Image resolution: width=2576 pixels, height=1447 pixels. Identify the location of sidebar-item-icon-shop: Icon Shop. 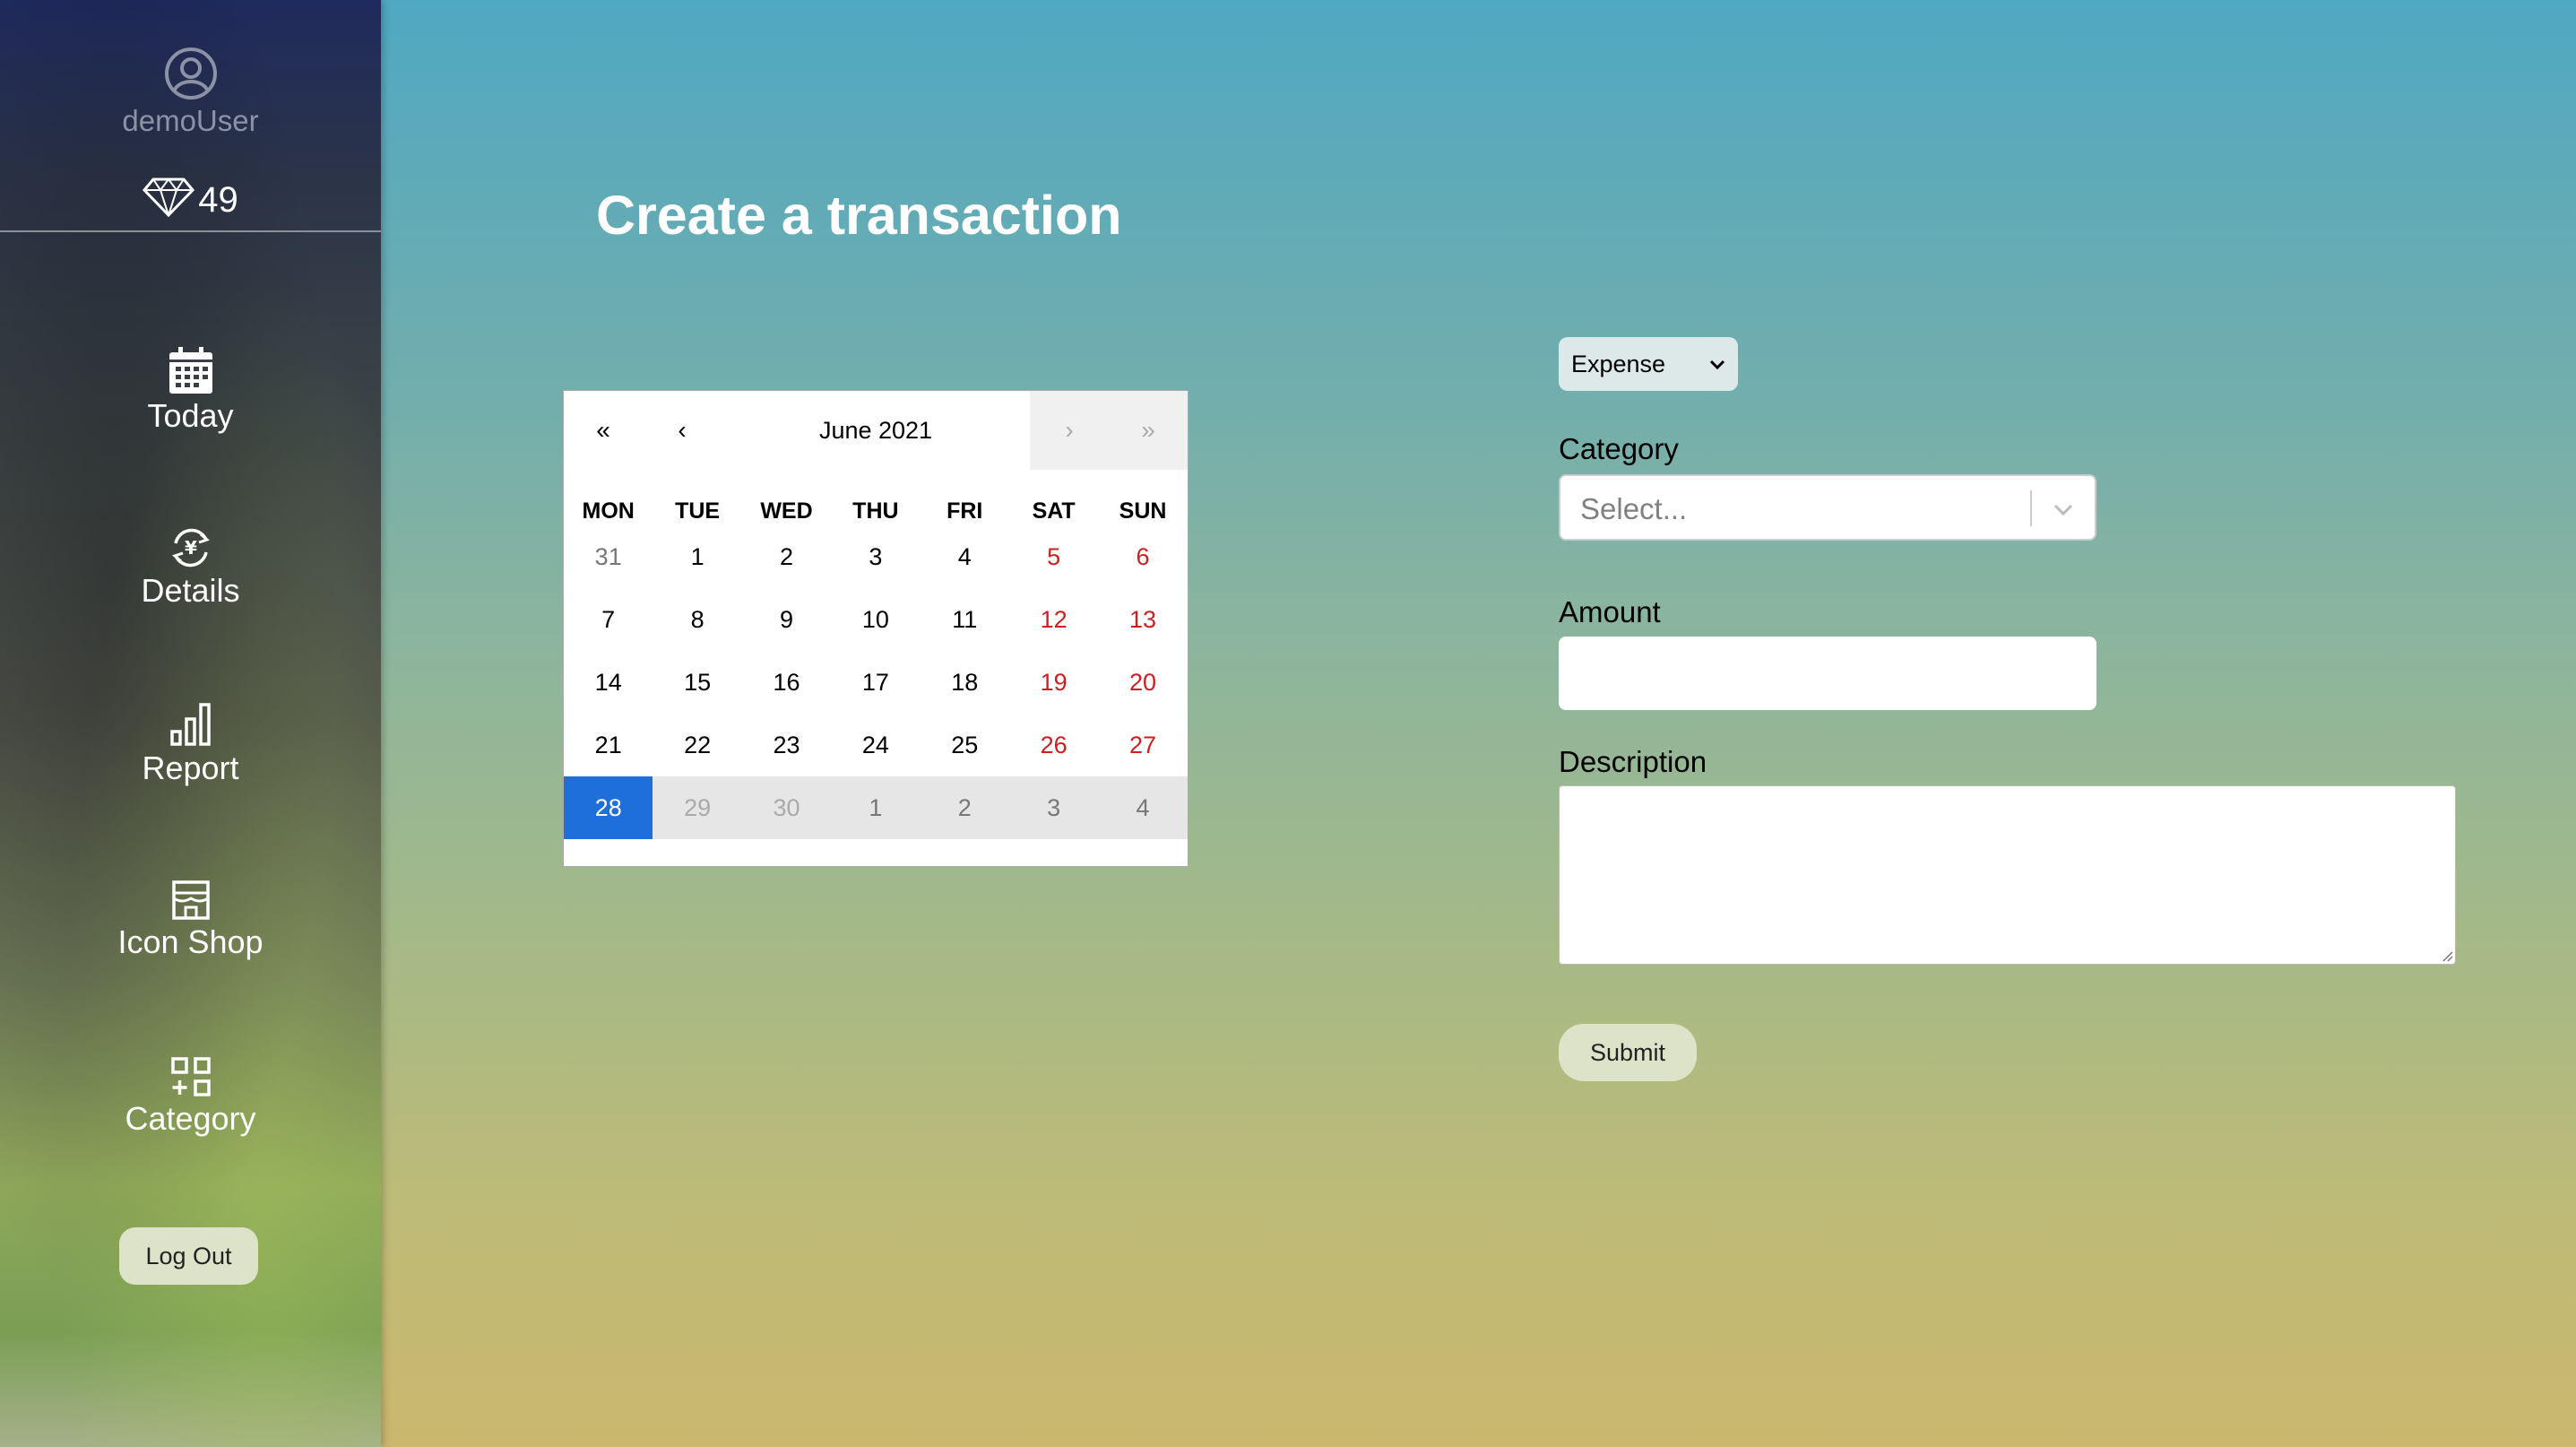
(190, 920).